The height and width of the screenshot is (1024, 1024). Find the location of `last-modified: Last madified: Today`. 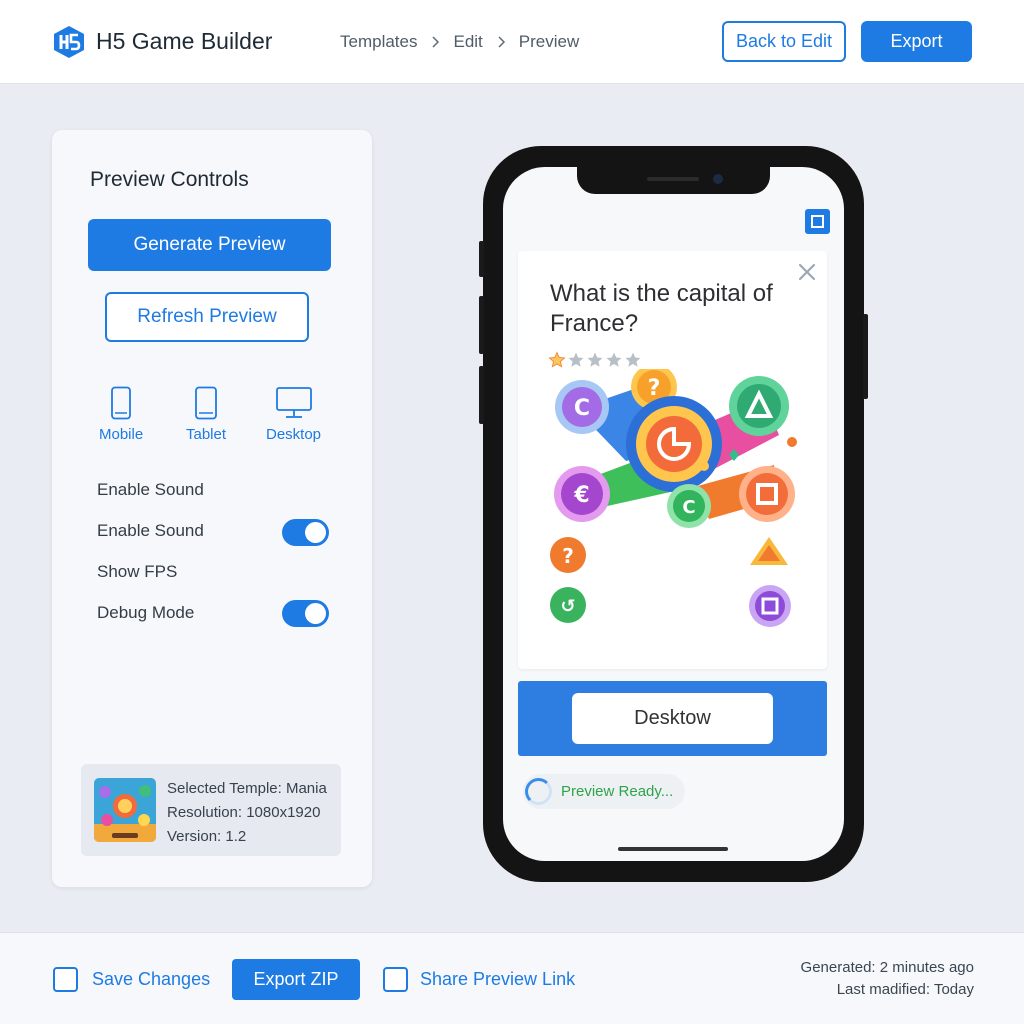

last-modified: Last madified: Today is located at coordinates (905, 989).